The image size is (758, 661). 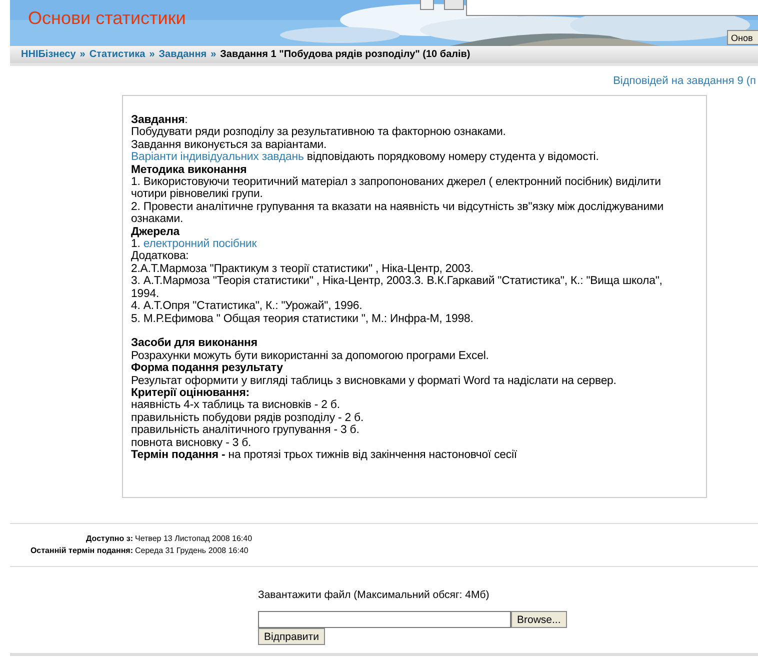 I want to click on text-line: правильність аналітичного групування - 3 б., so click(x=245, y=430).